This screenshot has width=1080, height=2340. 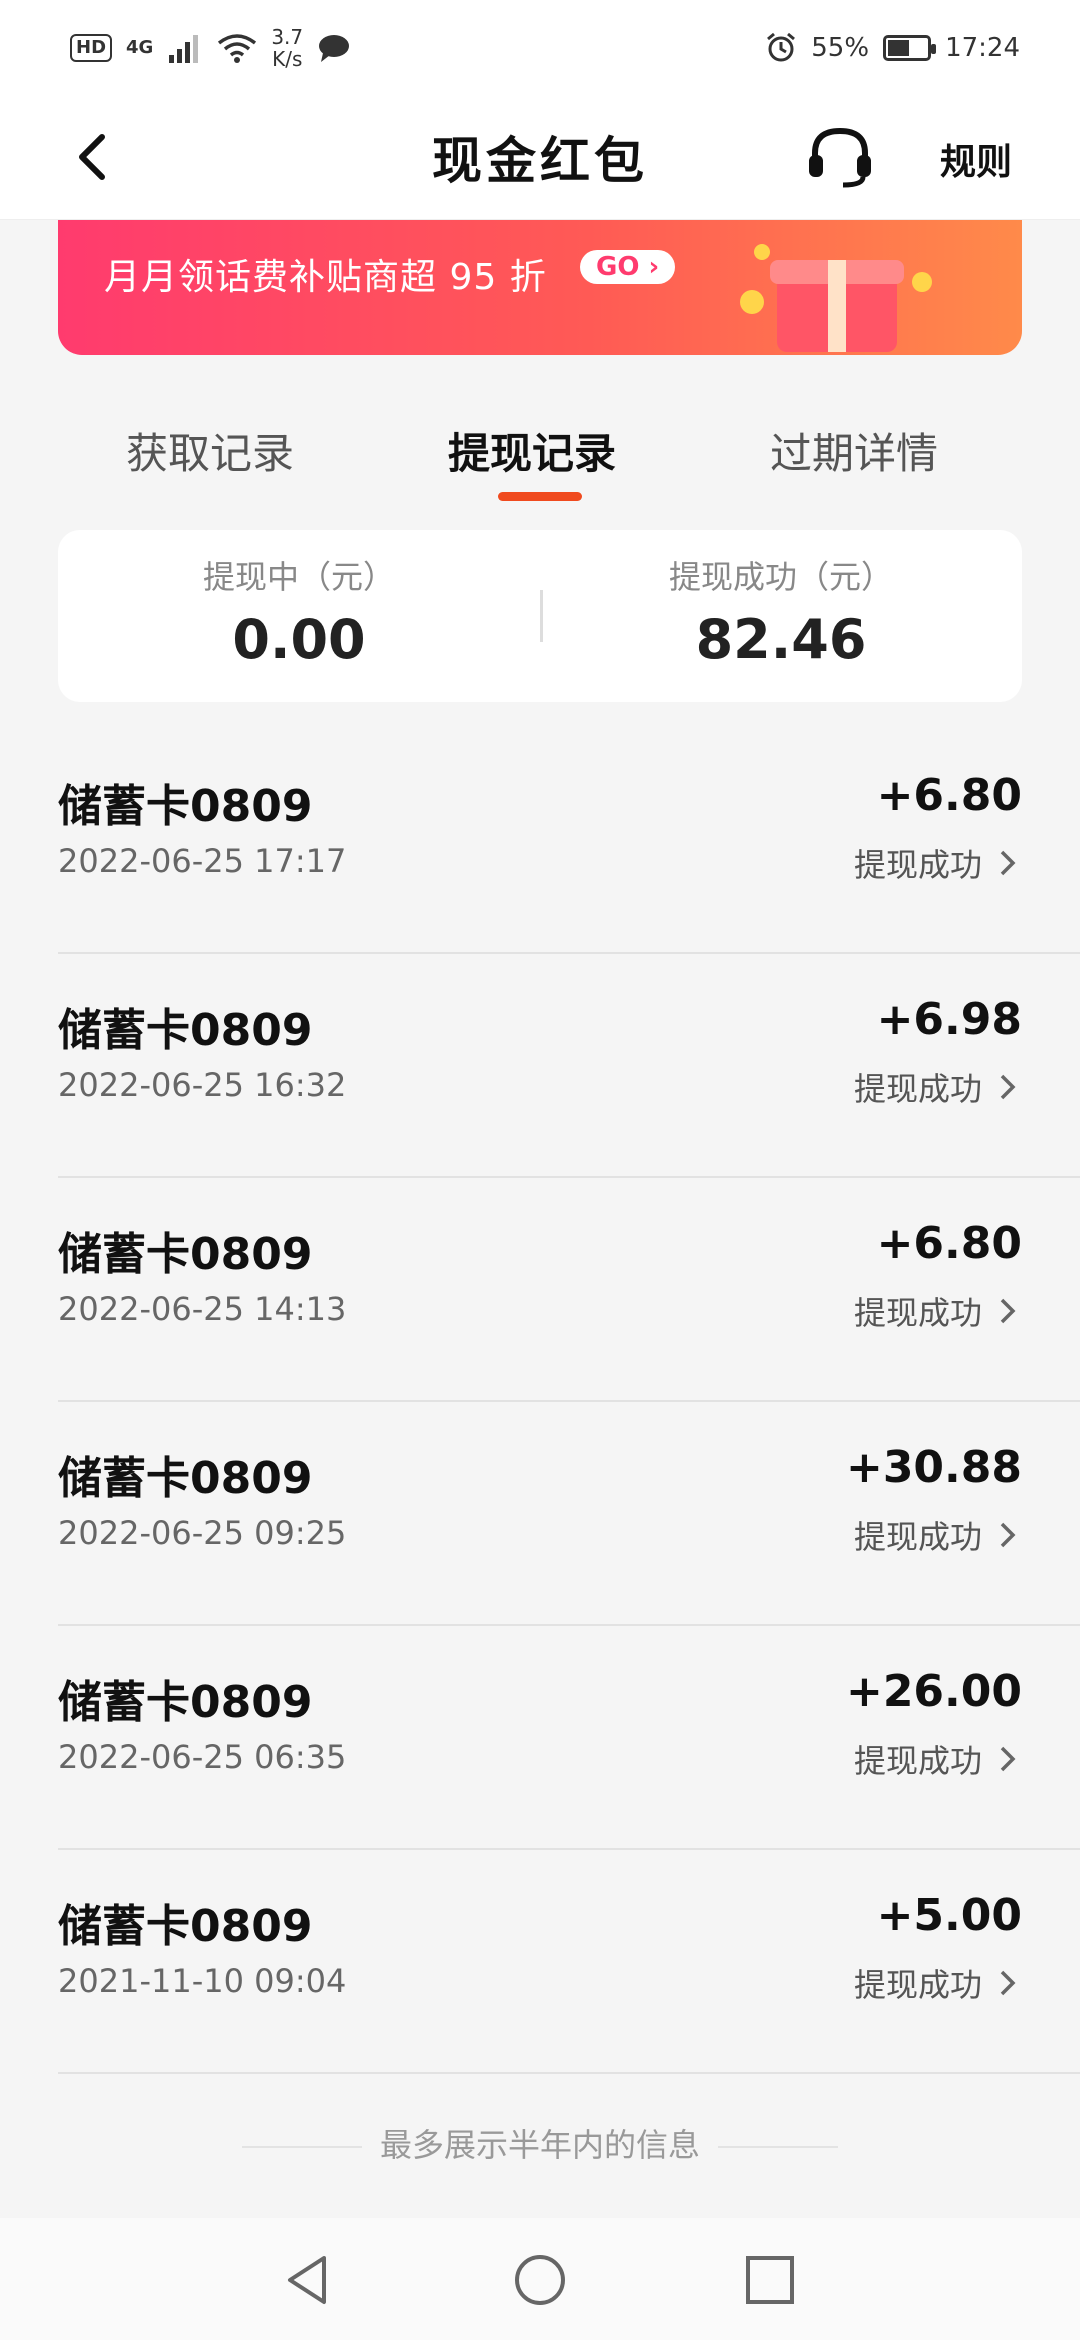 I want to click on record-datetime: 2022-06-25 06:35, so click(x=202, y=1757).